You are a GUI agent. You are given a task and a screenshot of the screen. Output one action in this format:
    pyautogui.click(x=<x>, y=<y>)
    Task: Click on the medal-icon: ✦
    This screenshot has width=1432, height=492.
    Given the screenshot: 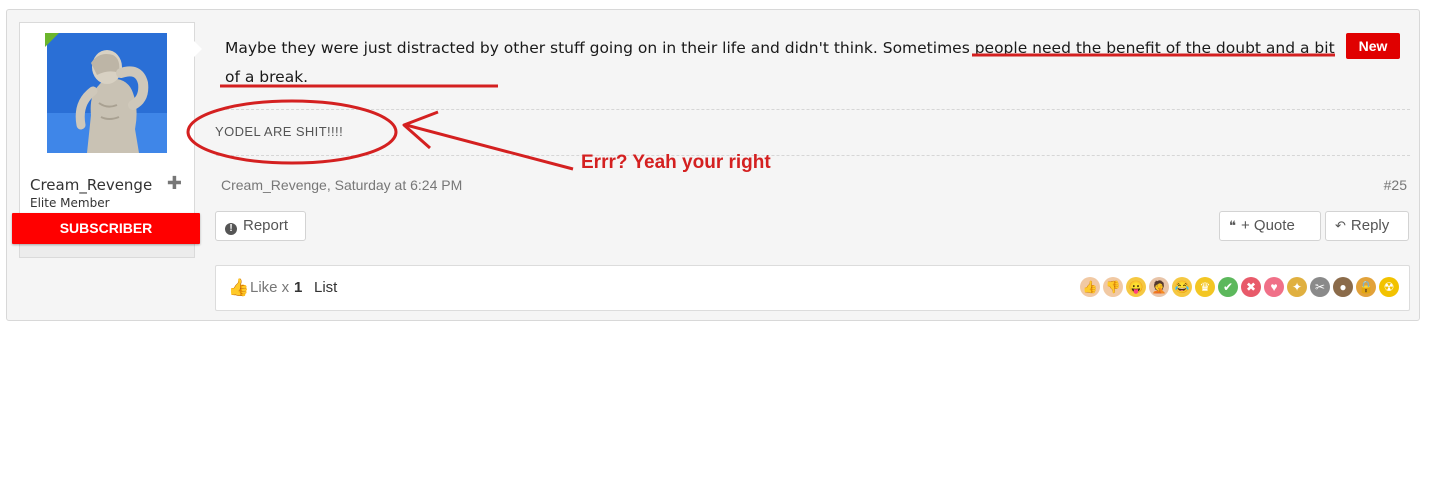 What is the action you would take?
    pyautogui.click(x=1297, y=287)
    